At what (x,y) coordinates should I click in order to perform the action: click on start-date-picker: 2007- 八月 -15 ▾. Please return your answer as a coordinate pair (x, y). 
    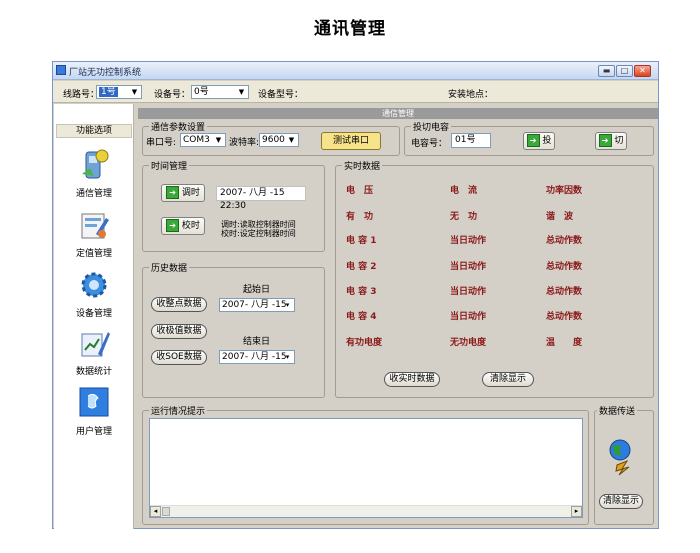
    Looking at the image, I should click on (257, 305).